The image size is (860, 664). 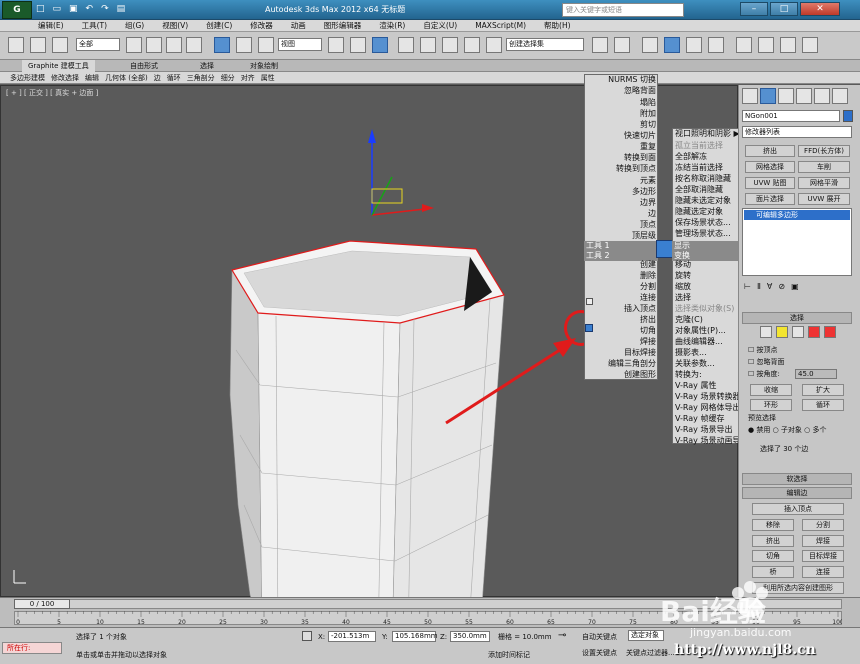 I want to click on menu-graph-editors: 图形编辑器, so click(x=343, y=25).